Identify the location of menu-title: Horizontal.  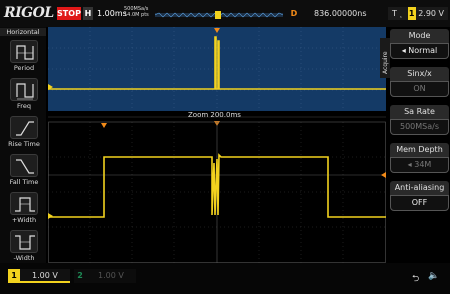
(23, 32).